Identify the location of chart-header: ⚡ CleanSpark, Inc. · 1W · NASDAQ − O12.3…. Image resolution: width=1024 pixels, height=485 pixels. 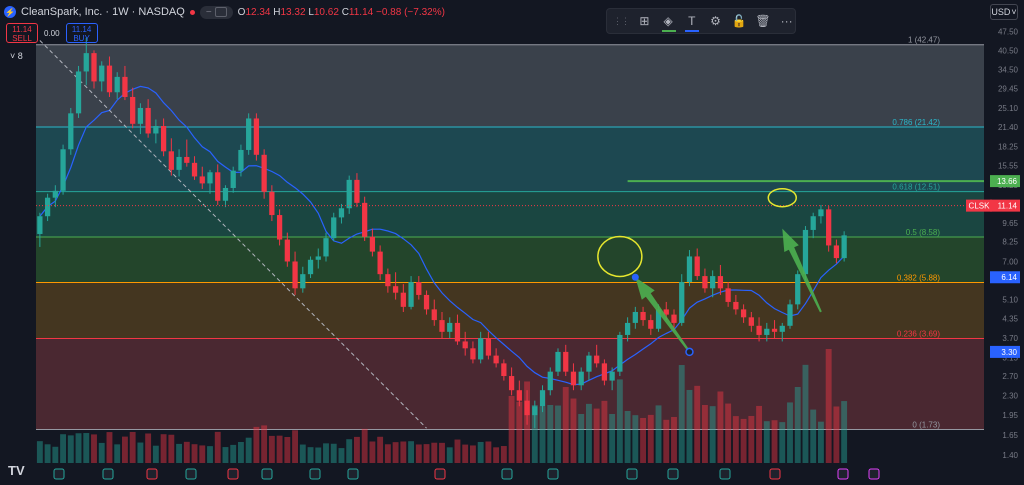
(224, 12).